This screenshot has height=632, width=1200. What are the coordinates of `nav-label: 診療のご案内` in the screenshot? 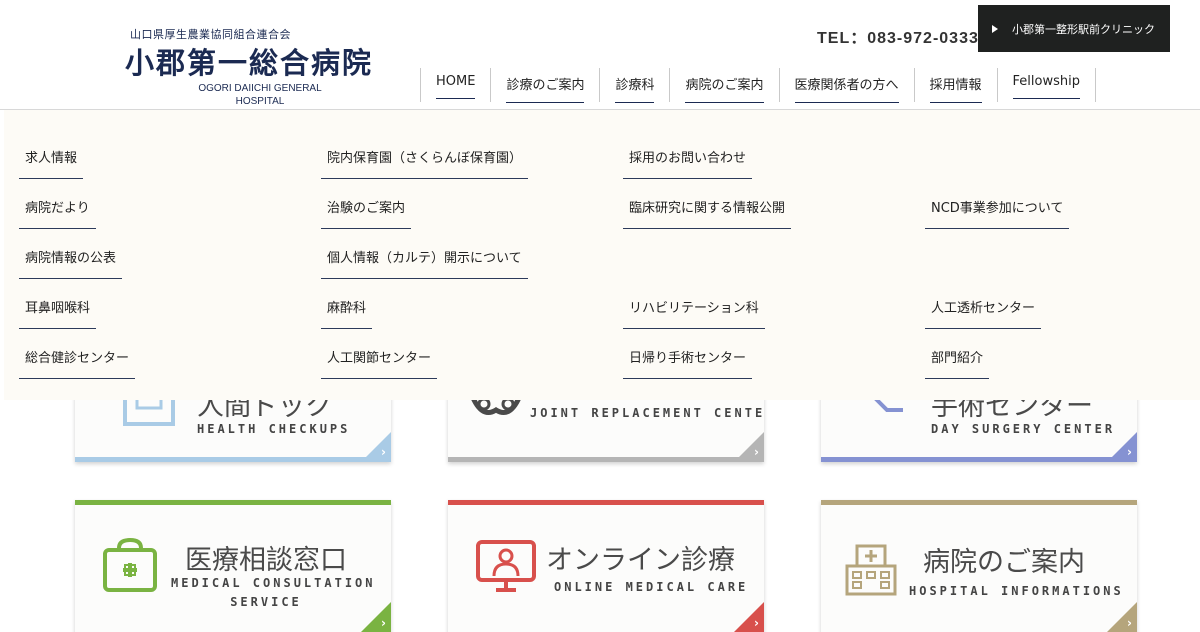 It's located at (545, 85).